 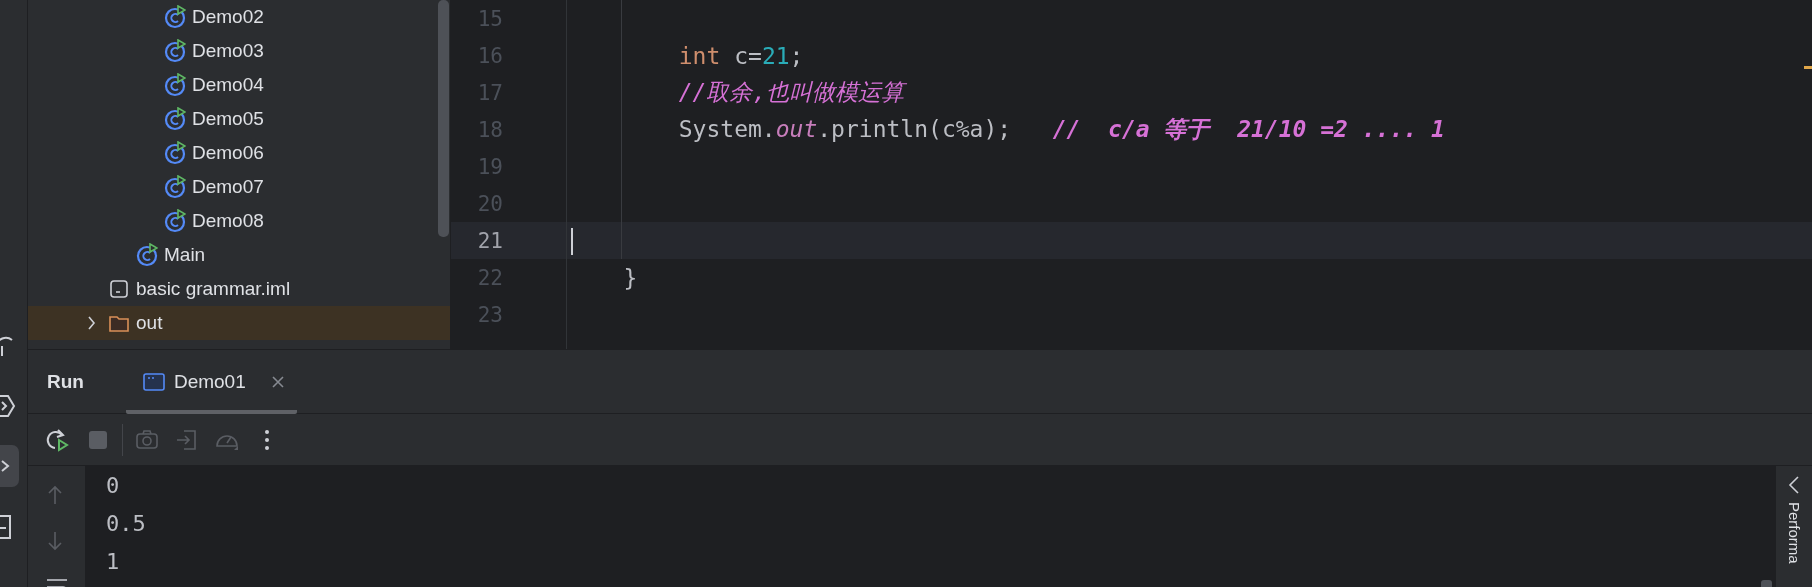 I want to click on tree-item: Demo04, so click(x=239, y=85).